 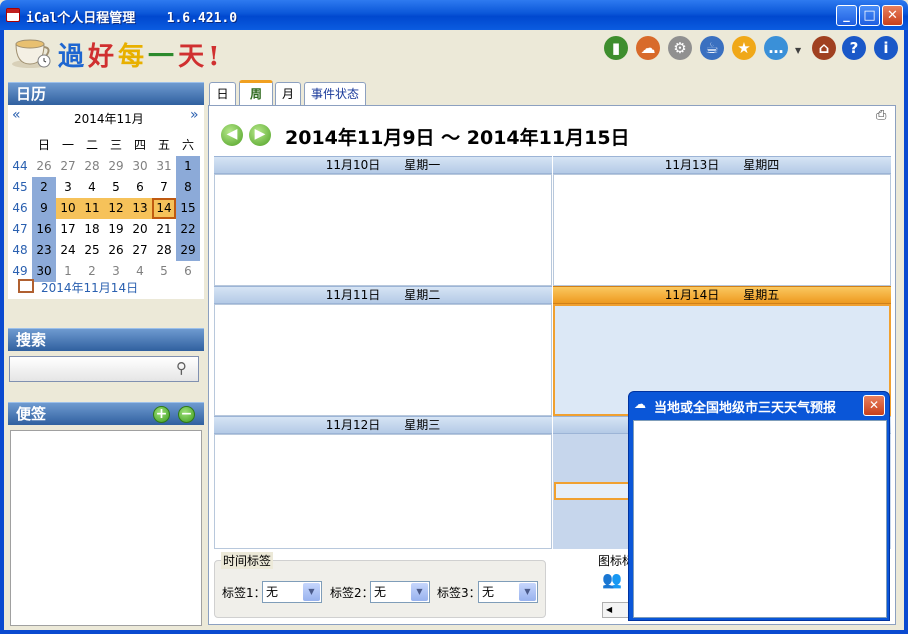 What do you see at coordinates (20, 187) in the screenshot?
I see `week-number: 45` at bounding box center [20, 187].